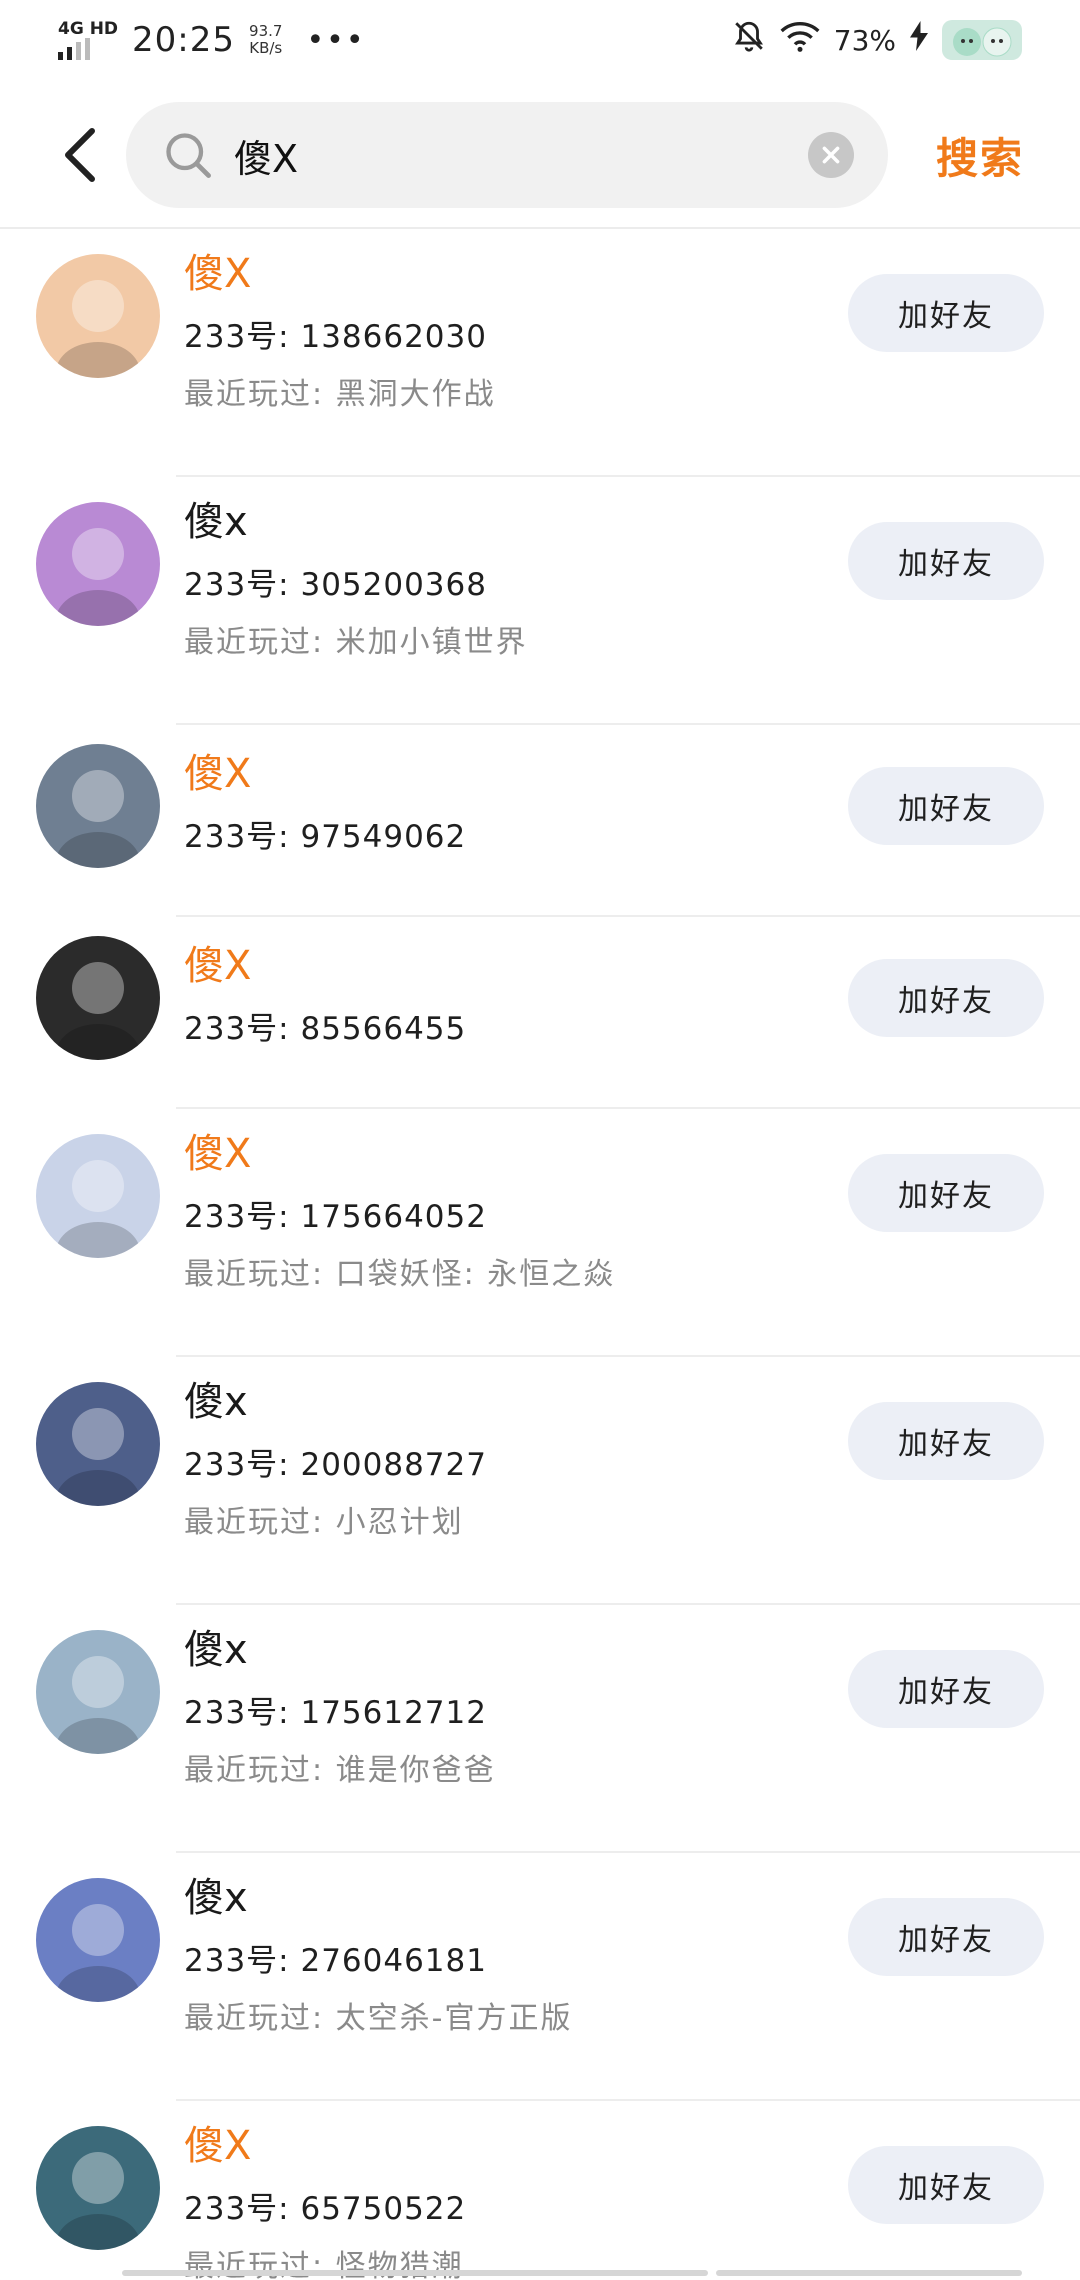  I want to click on user-id: 233号: 97549062, so click(325, 837).